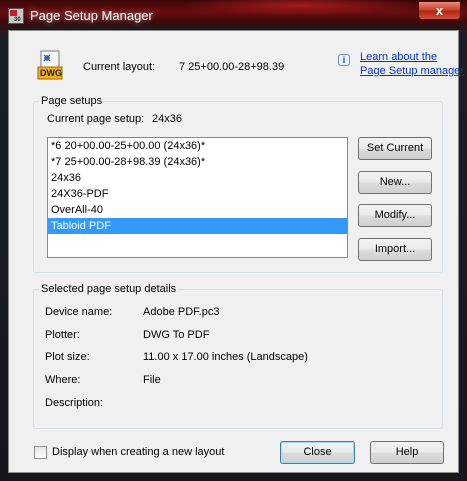 The width and height of the screenshot is (467, 481). I want to click on learn-about-link-line2: Page Setup manager, so click(412, 71).